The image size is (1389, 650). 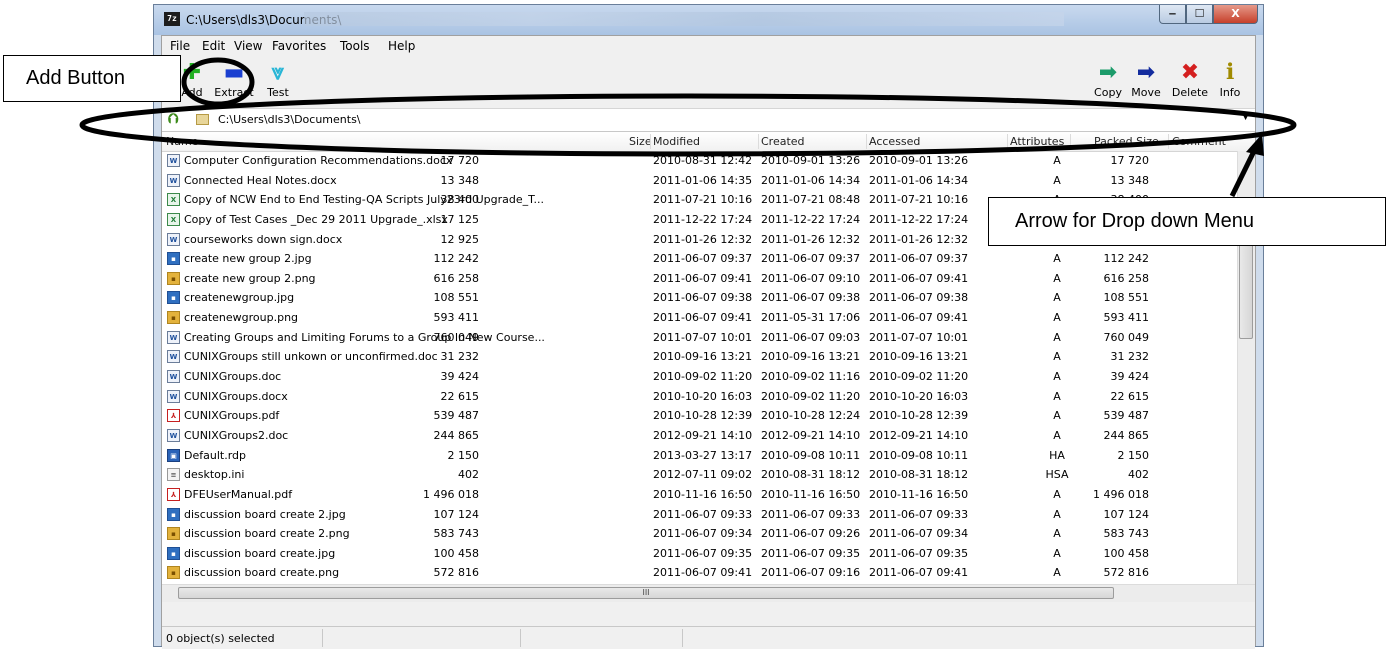 I want to click on file-modified: 2011-06-07 09:33, so click(x=703, y=514).